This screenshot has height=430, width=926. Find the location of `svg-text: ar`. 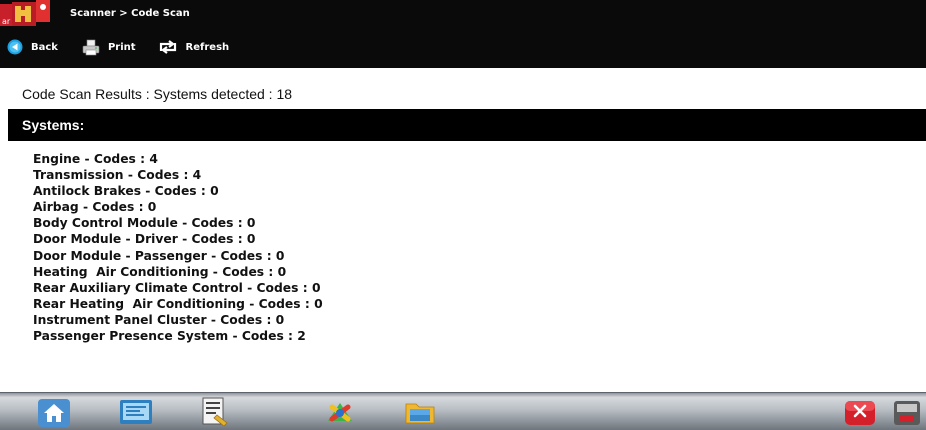

svg-text: ar is located at coordinates (6, 21).